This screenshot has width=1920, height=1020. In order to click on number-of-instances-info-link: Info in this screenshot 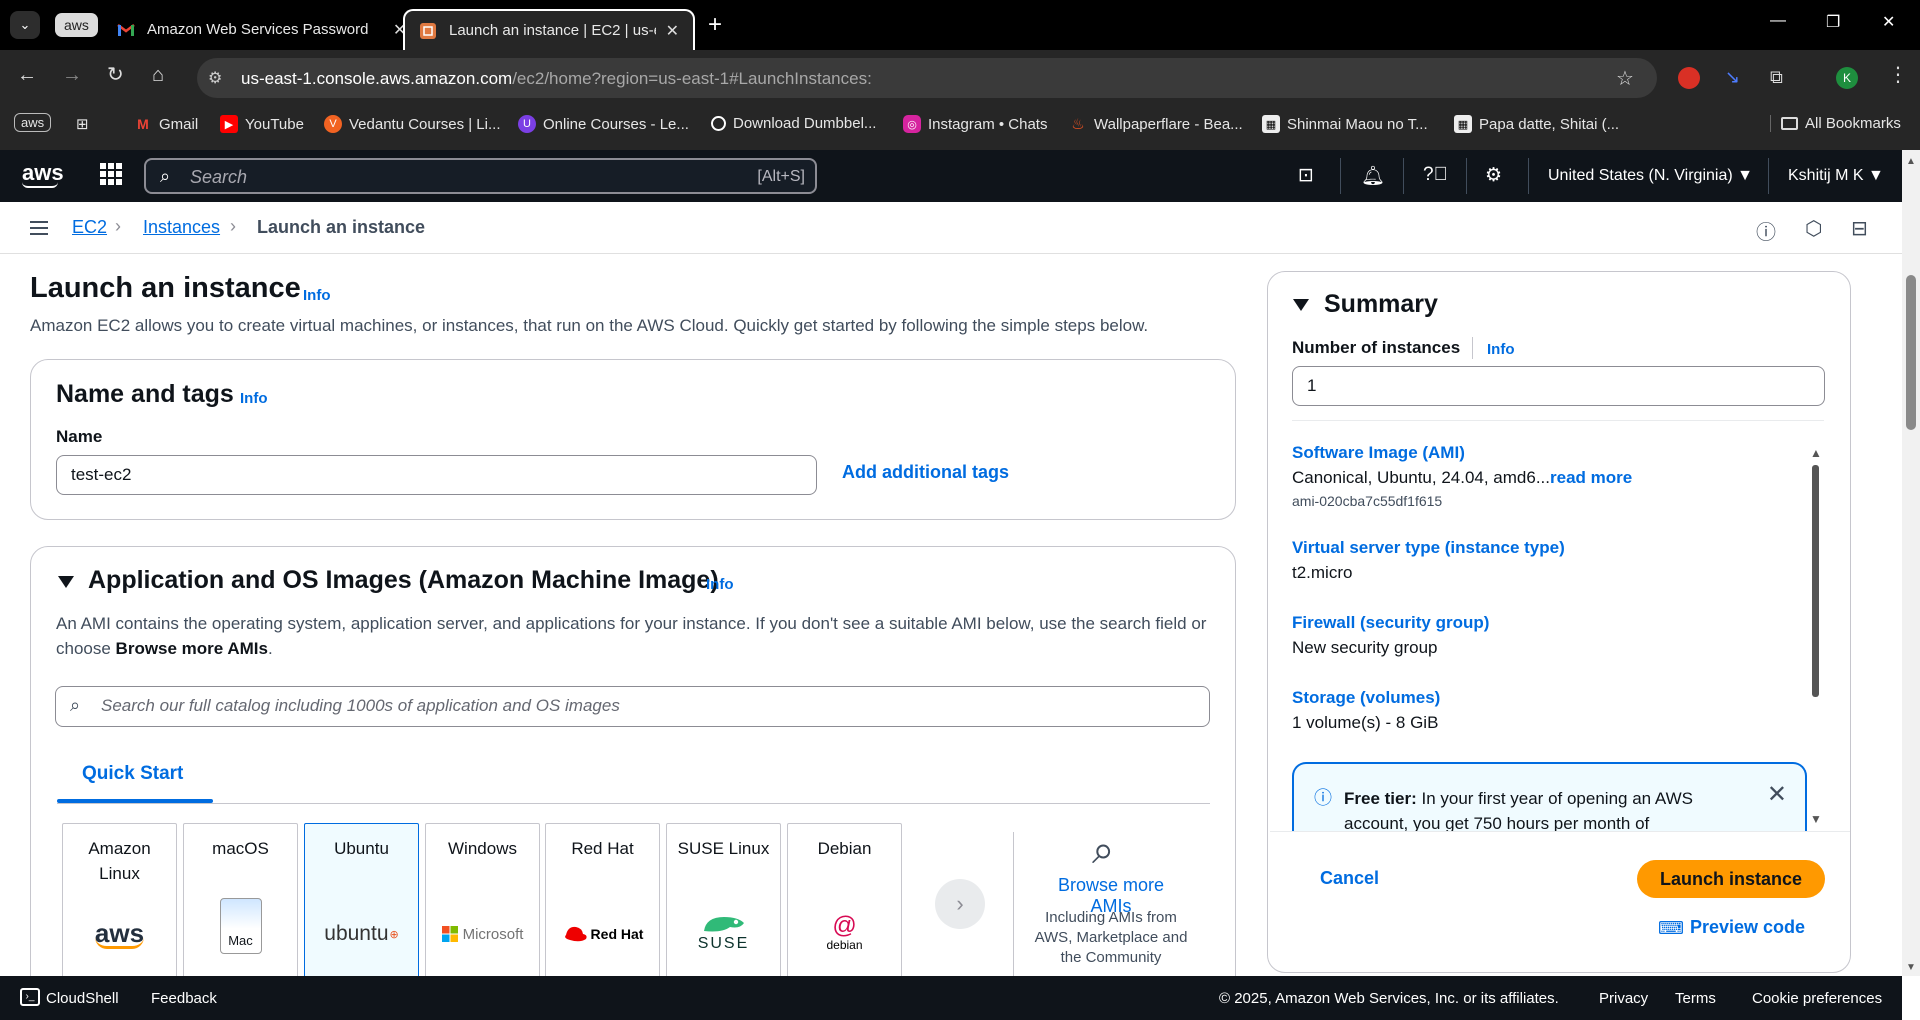, I will do `click(1501, 349)`.